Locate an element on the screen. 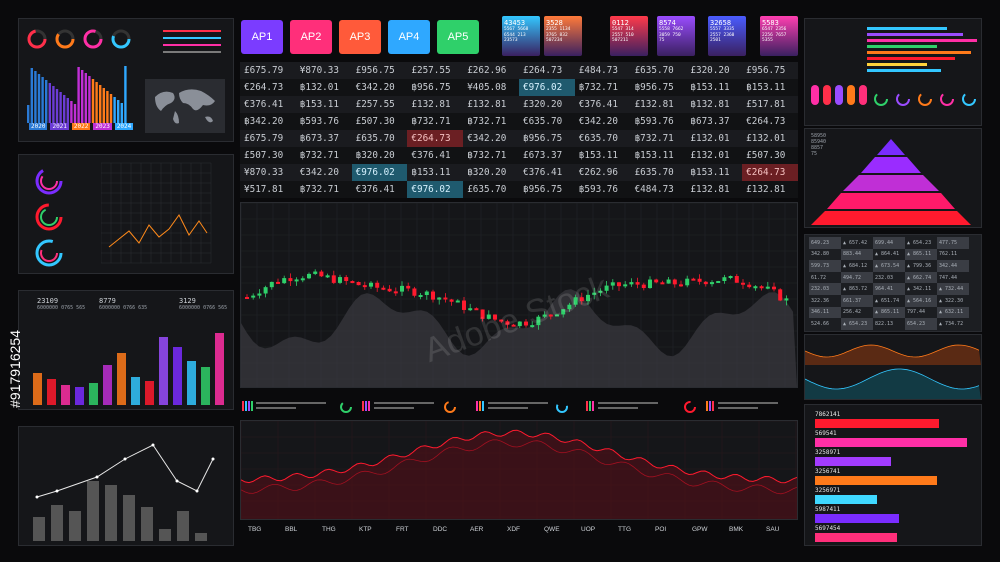 The height and width of the screenshot is (562, 1000). tab-ap5: AP5 is located at coordinates (458, 37).